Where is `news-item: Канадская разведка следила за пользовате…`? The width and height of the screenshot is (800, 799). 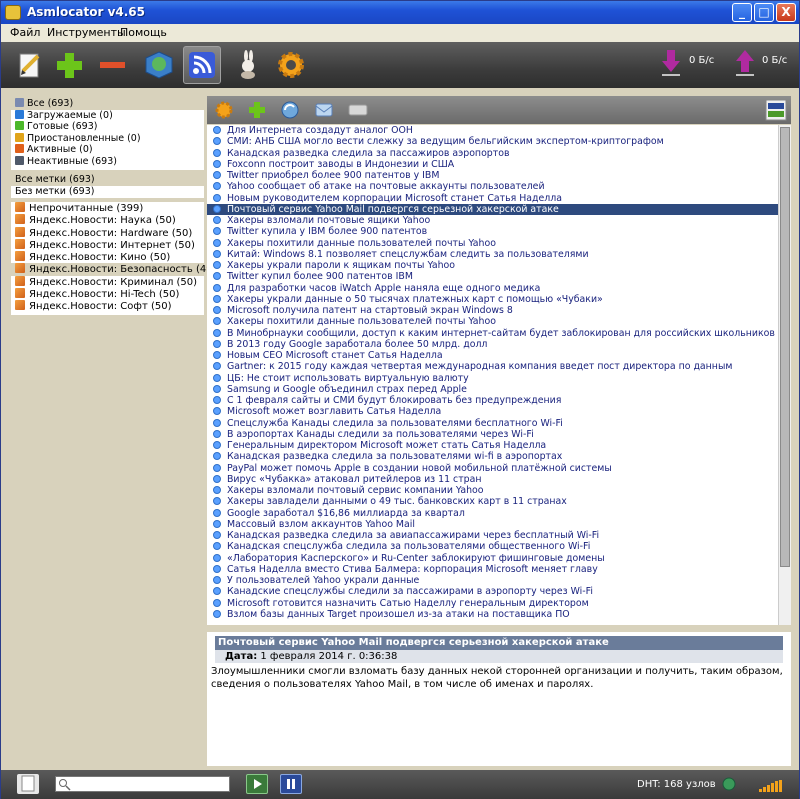 news-item: Канадская разведка следила за пользовате… is located at coordinates (499, 456).